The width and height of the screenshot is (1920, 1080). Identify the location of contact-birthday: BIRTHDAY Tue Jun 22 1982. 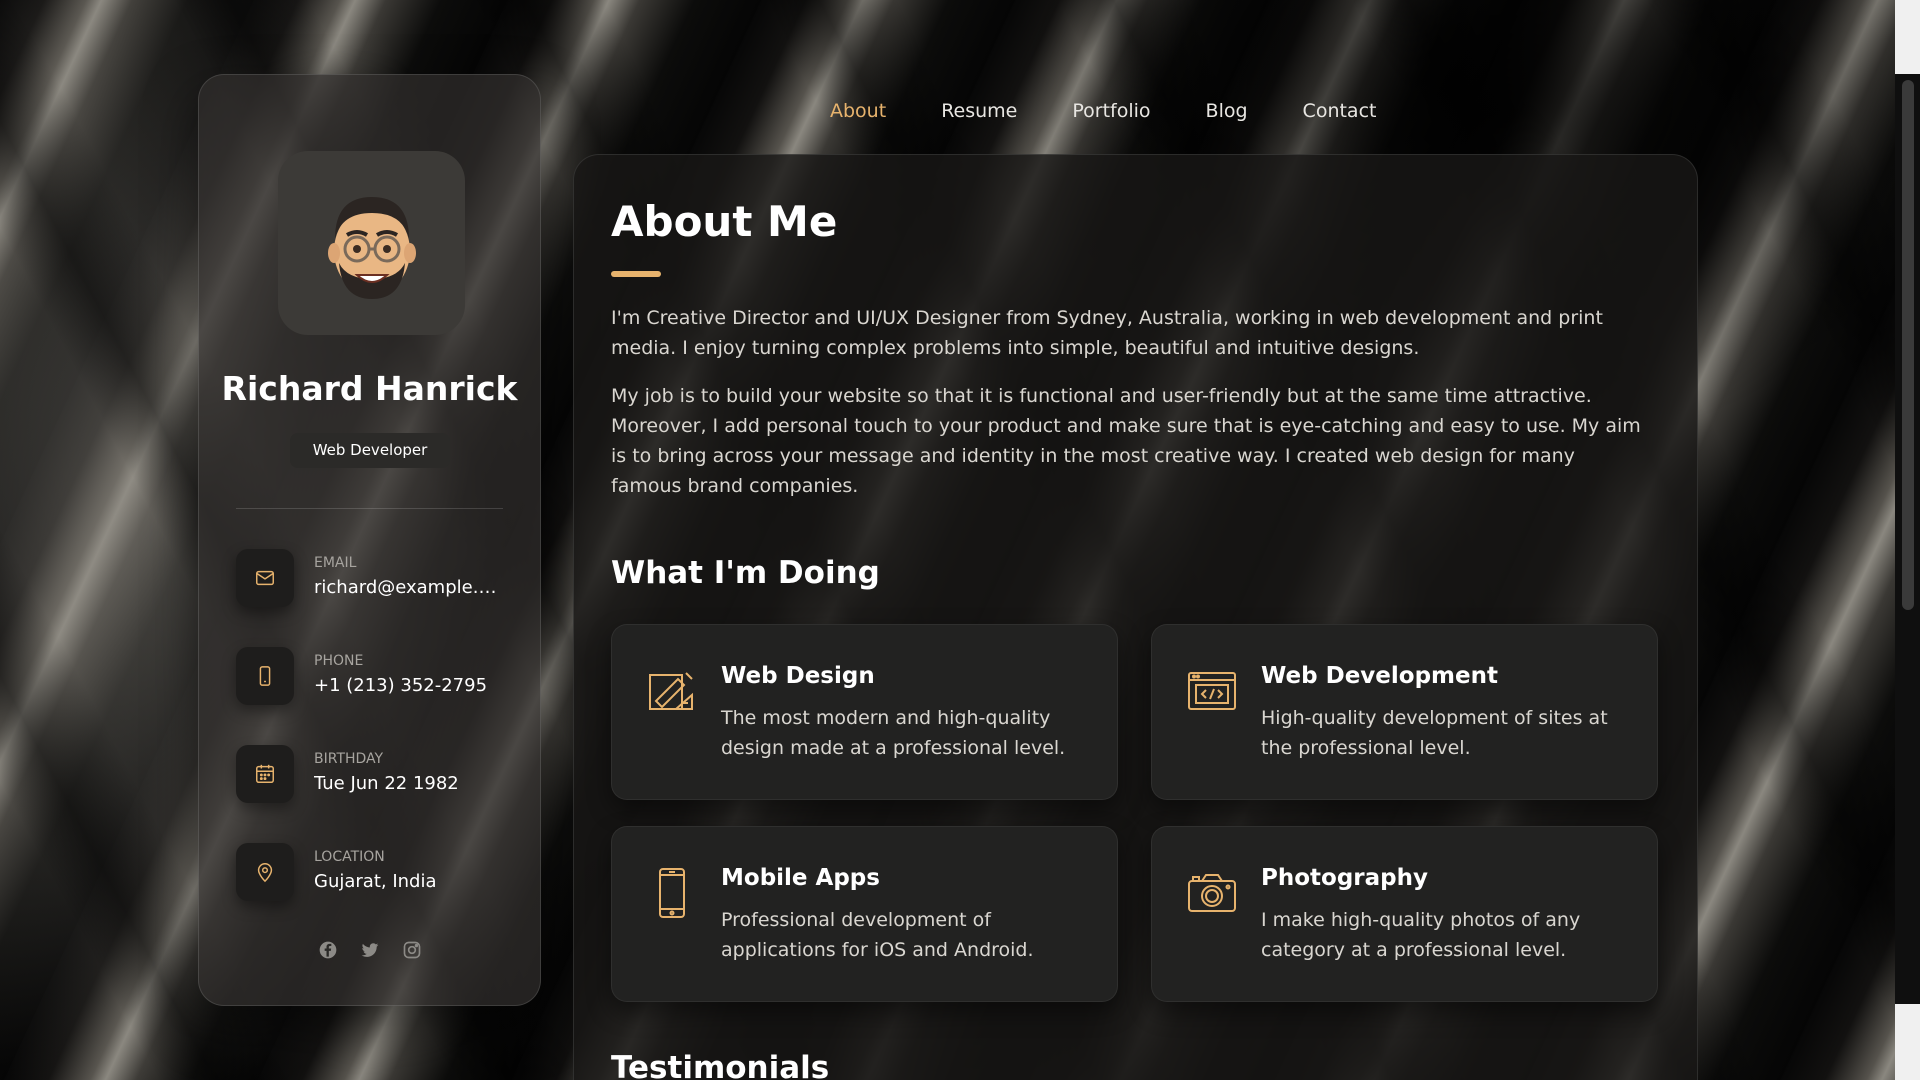
(381, 775).